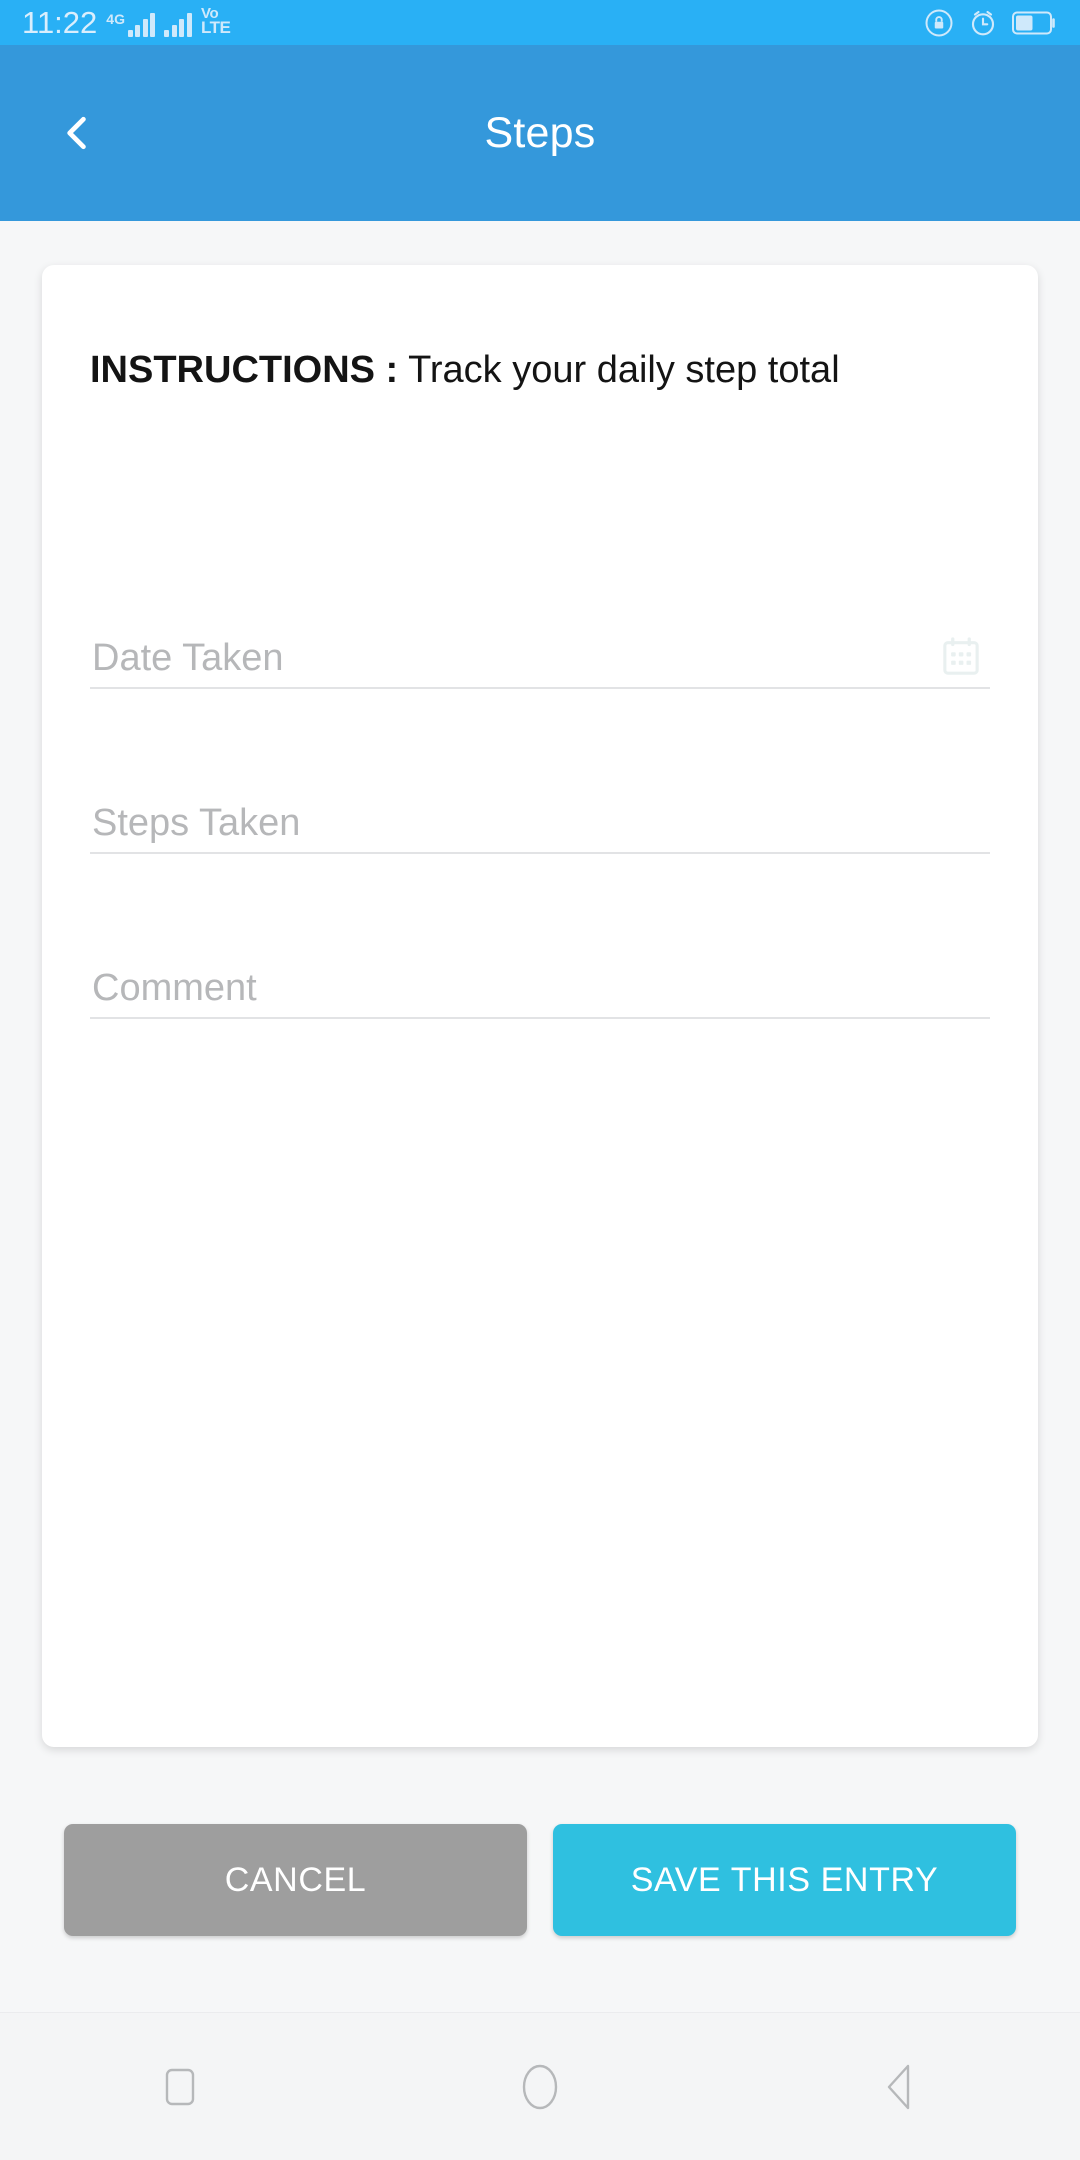  What do you see at coordinates (983, 22) in the screenshot?
I see `alarm-icon` at bounding box center [983, 22].